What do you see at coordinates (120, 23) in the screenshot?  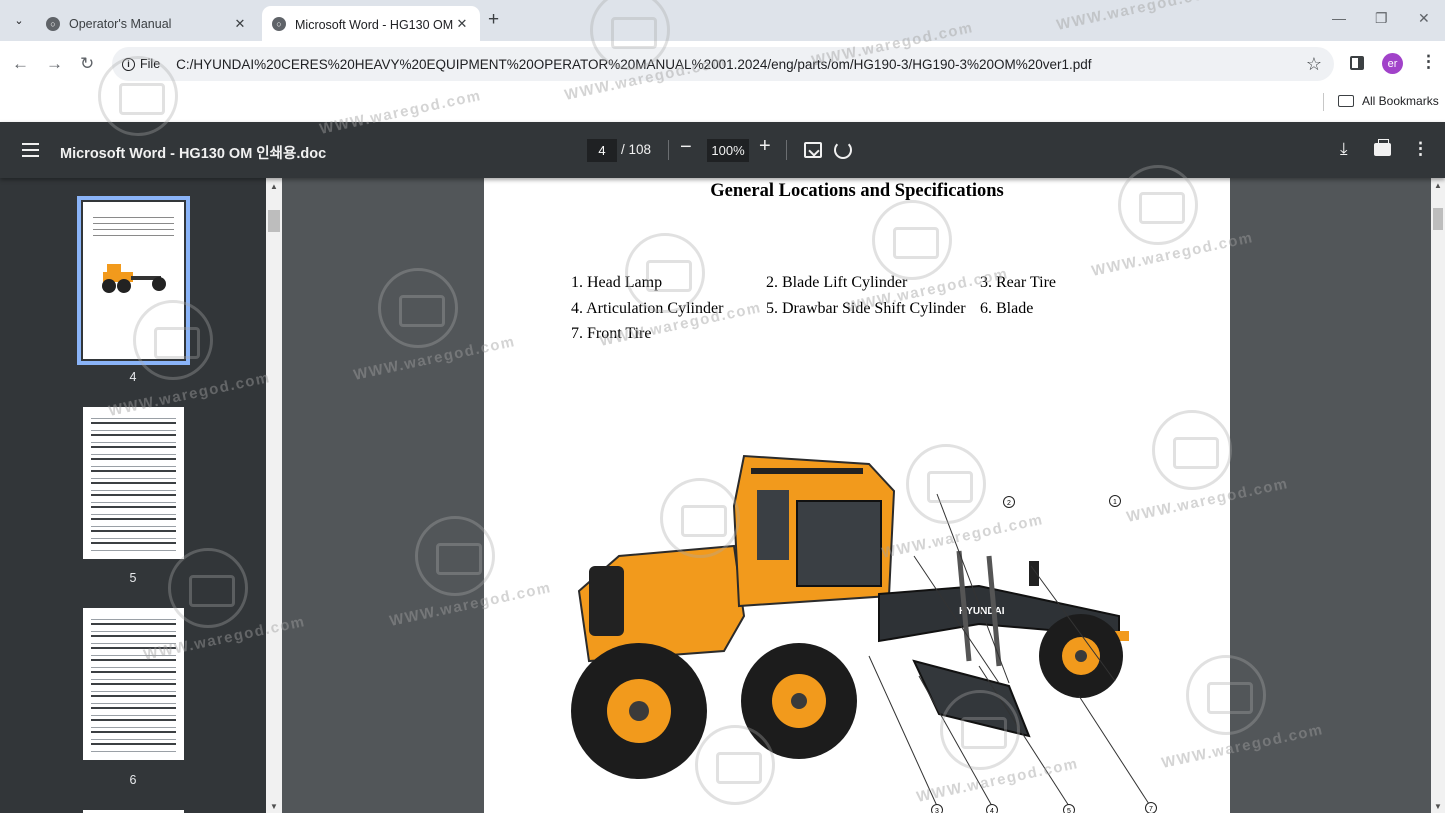 I see `tab-title: Operator's Manual` at bounding box center [120, 23].